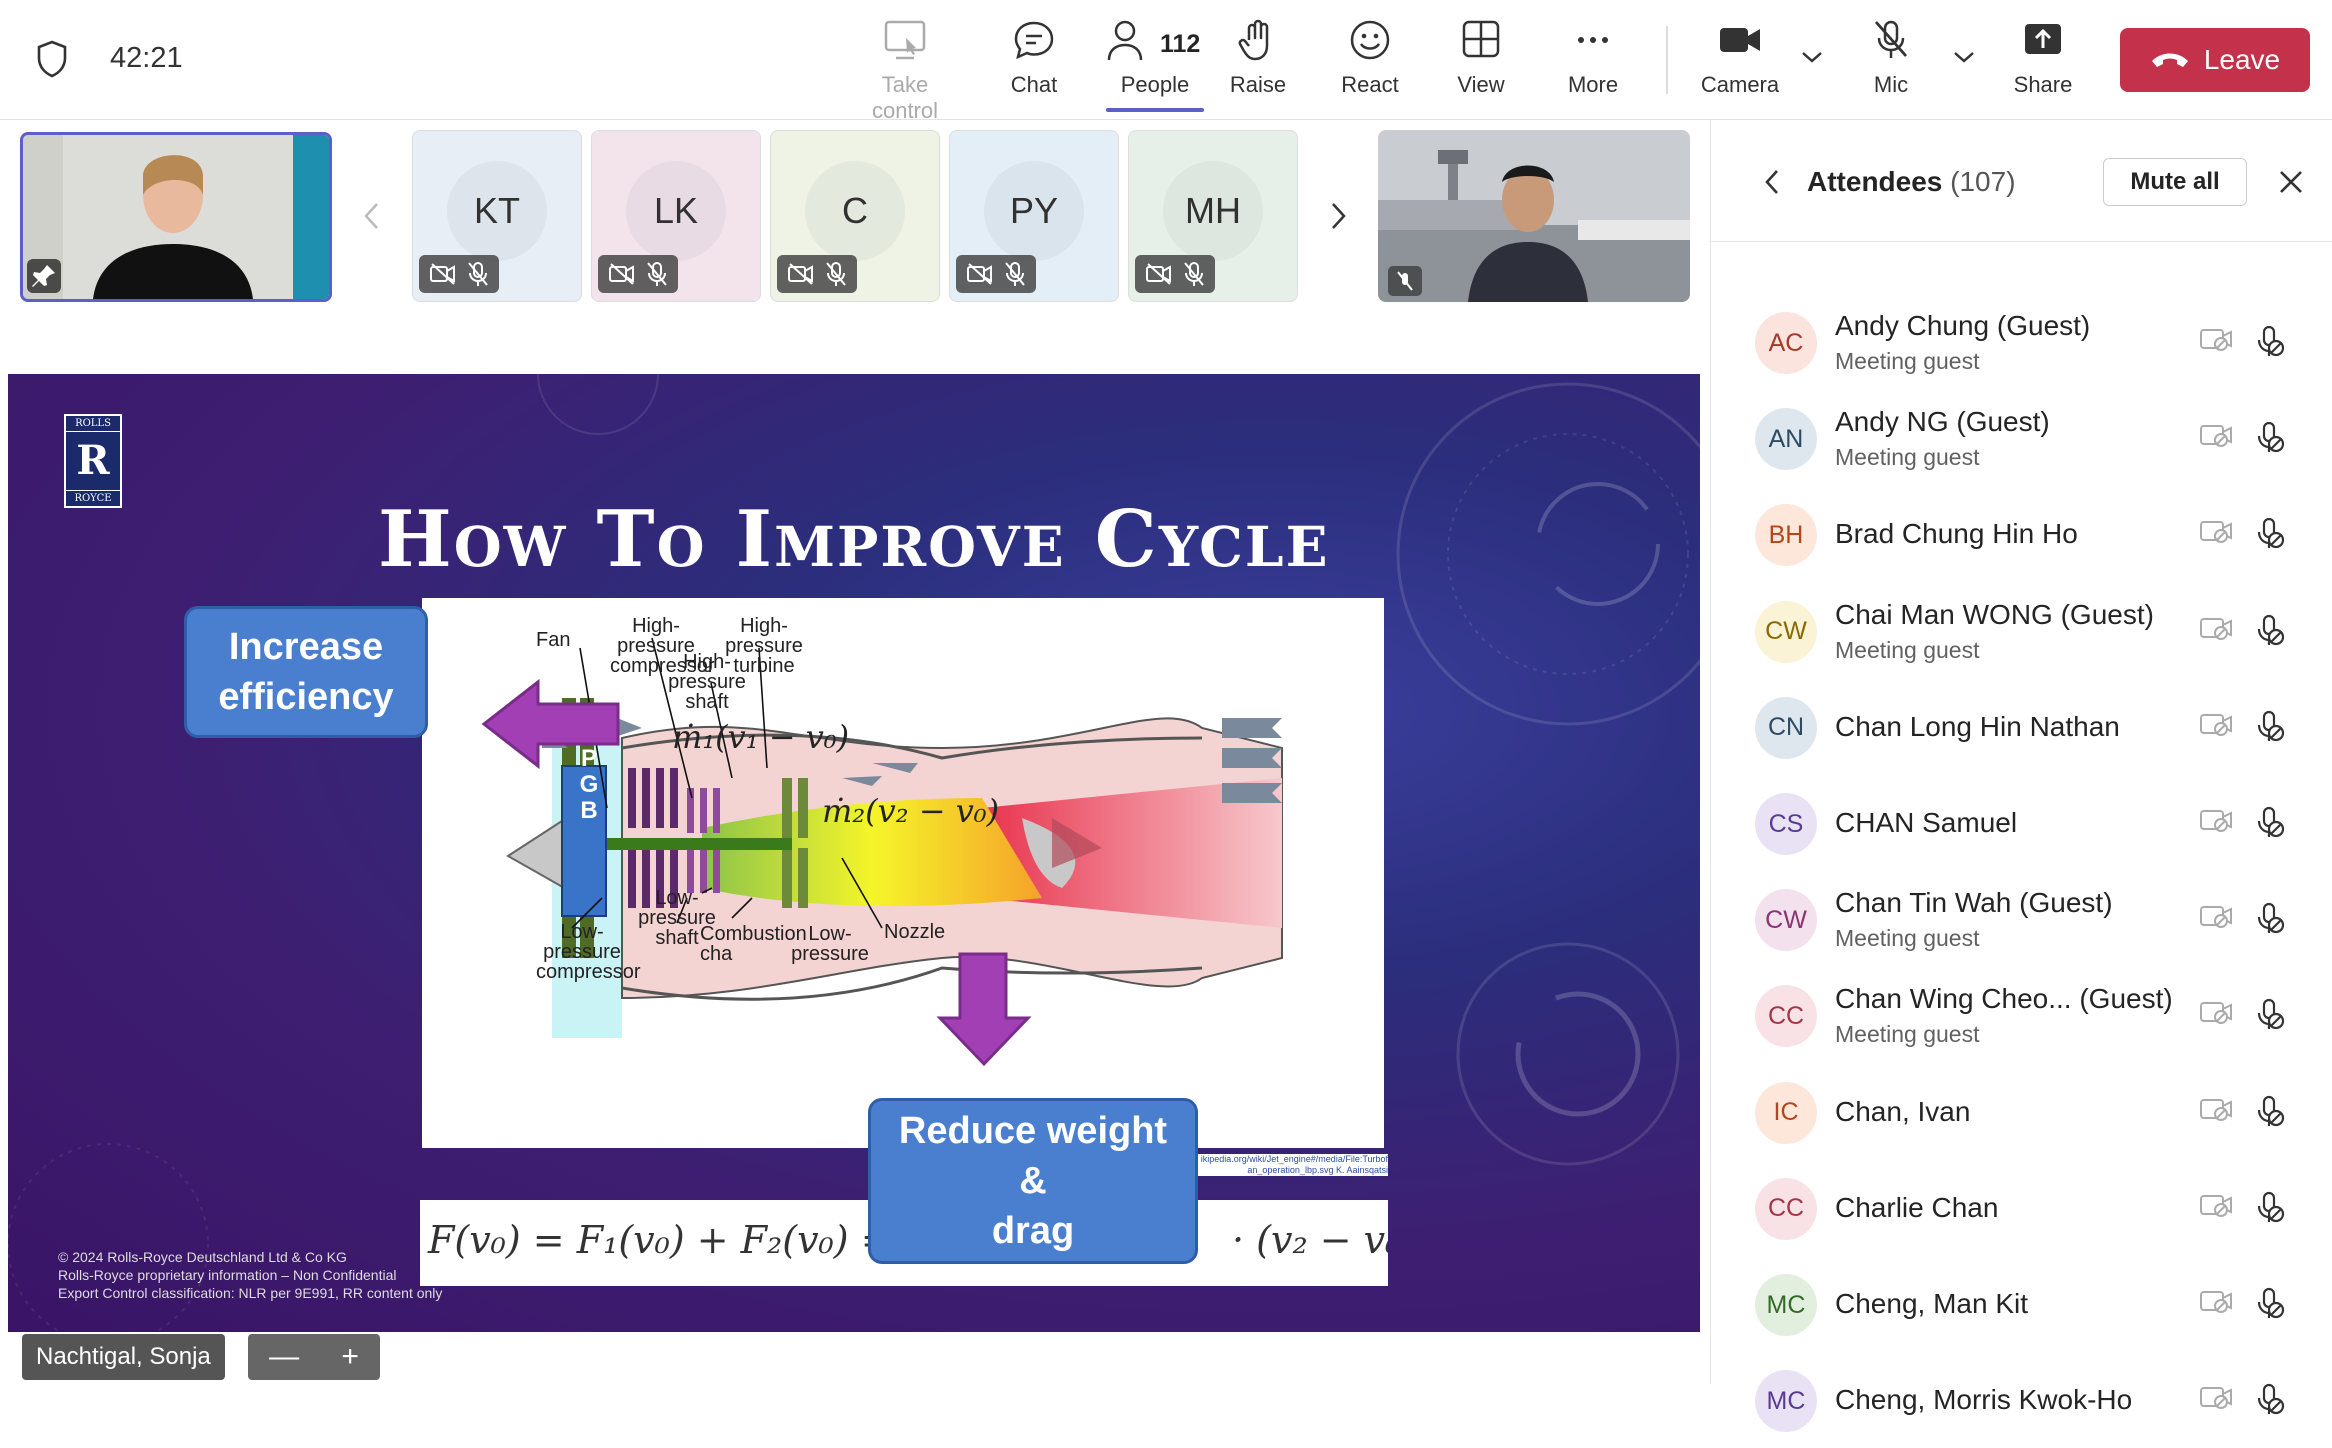  I want to click on participant-tile: PY, so click(1034, 216).